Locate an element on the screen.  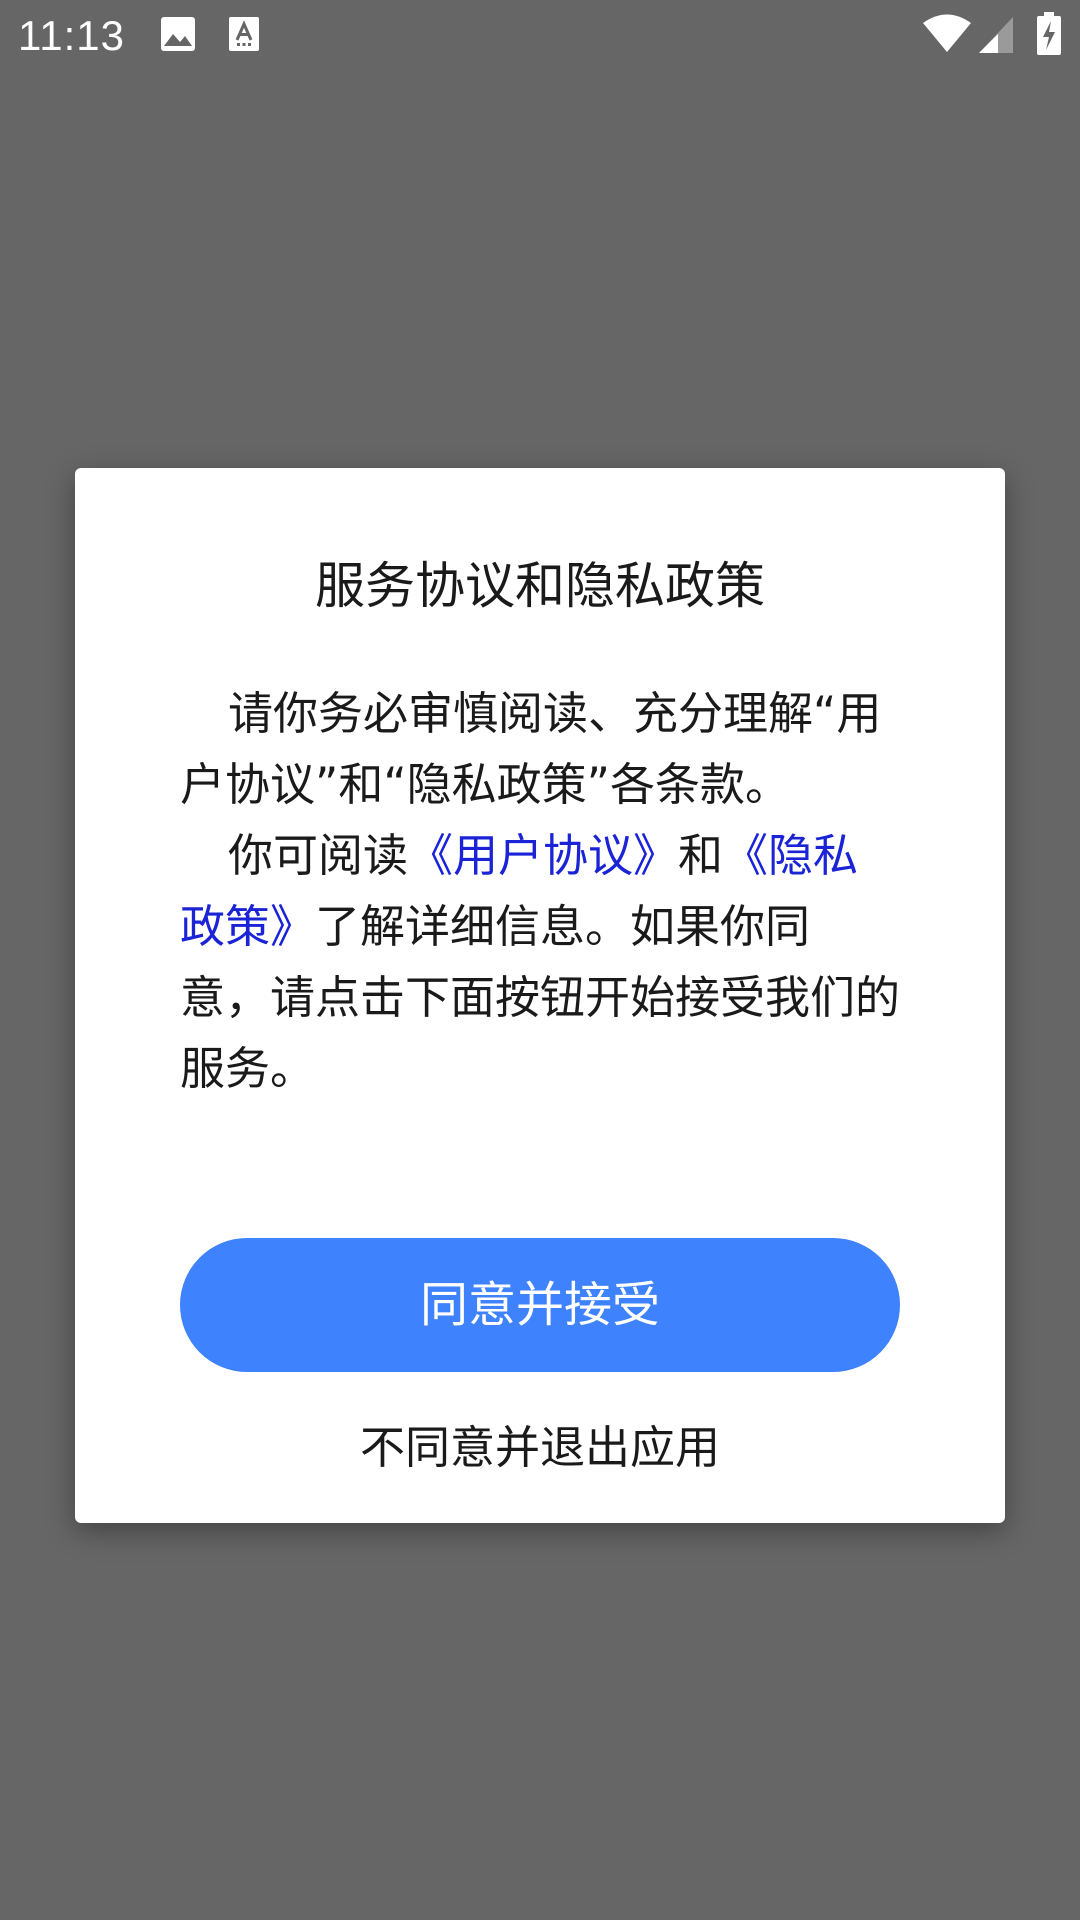
links-paragraph-prefix: 你可阅读 is located at coordinates (318, 855).